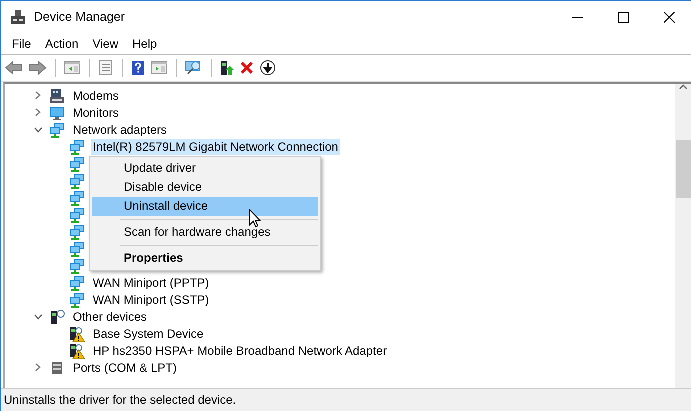 This screenshot has height=411, width=691. Describe the element at coordinates (683, 87) in the screenshot. I see `scroll-up-icon` at that location.